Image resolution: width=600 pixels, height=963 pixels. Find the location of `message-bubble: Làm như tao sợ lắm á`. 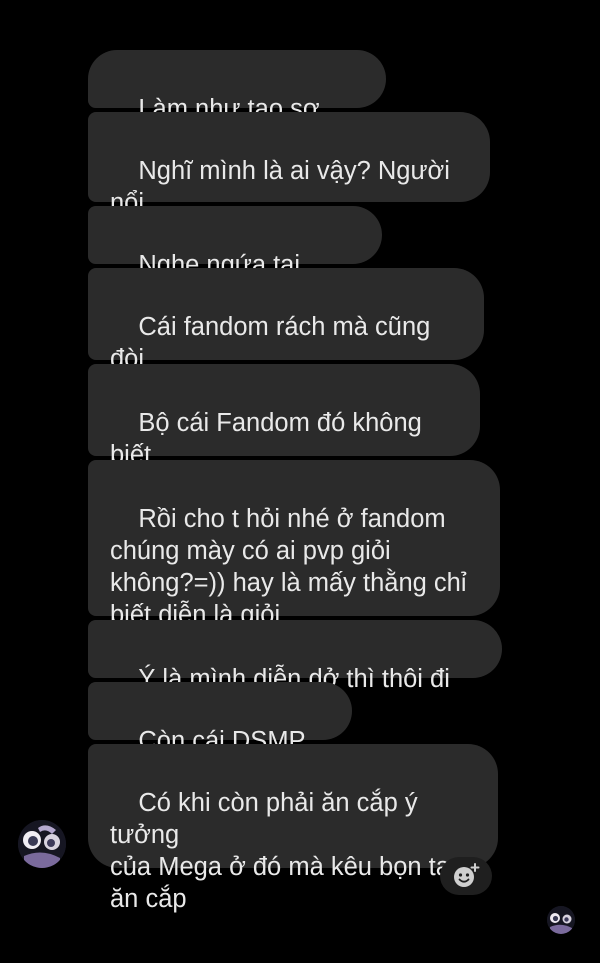

message-bubble: Làm như tao sợ lắm á is located at coordinates (237, 102).